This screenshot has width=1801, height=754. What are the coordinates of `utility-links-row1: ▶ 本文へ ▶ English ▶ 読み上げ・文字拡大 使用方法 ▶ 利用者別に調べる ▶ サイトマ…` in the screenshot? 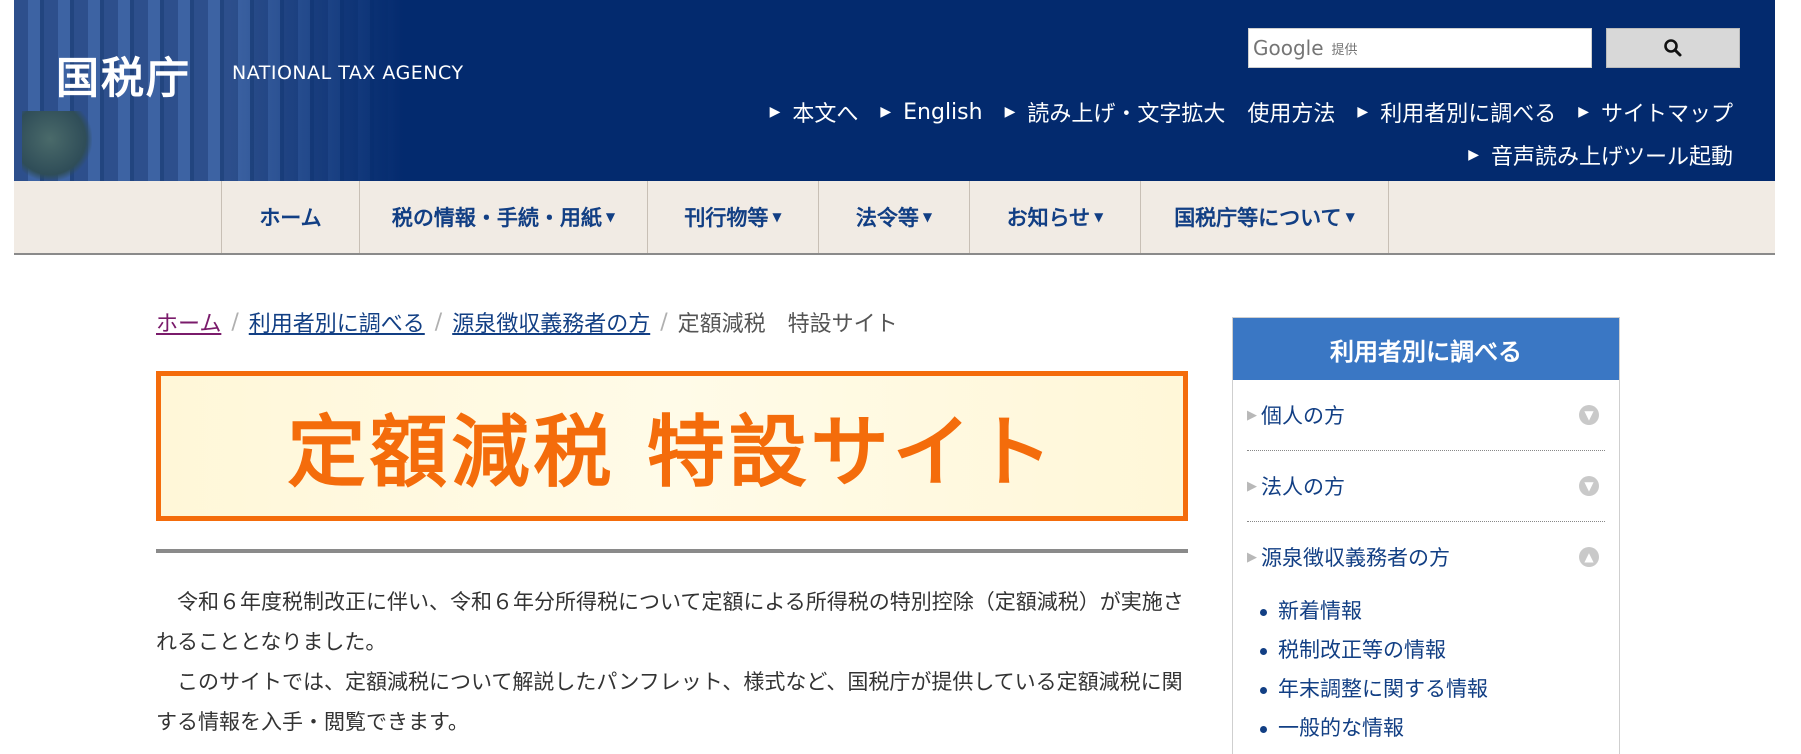 It's located at (1240, 112).